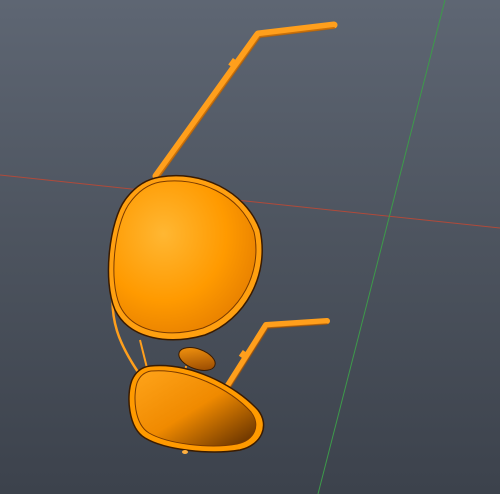  Describe the element at coordinates (185, 452) in the screenshot. I see `bottom-pad-stub` at that location.